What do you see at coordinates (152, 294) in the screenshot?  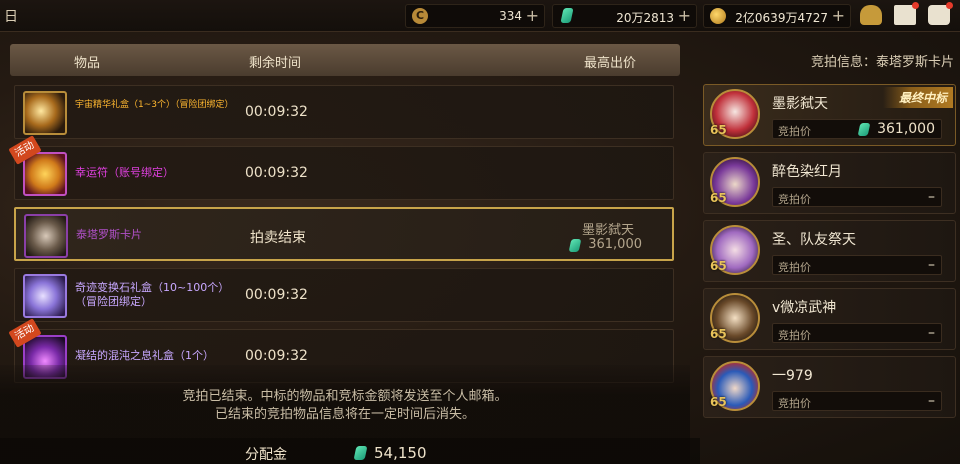 I see `item-name: 奇迹变换石礼盒（10~100个）（冒险团绑定）` at bounding box center [152, 294].